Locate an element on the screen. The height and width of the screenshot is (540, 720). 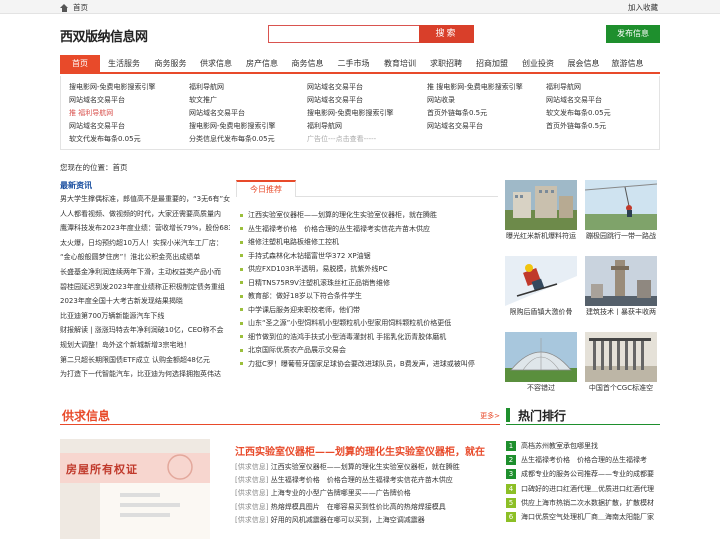
supply-row: [供求信息] 好用的风机减震器在哪可以买到，上海空调减震器 is located at coordinates (367, 520).